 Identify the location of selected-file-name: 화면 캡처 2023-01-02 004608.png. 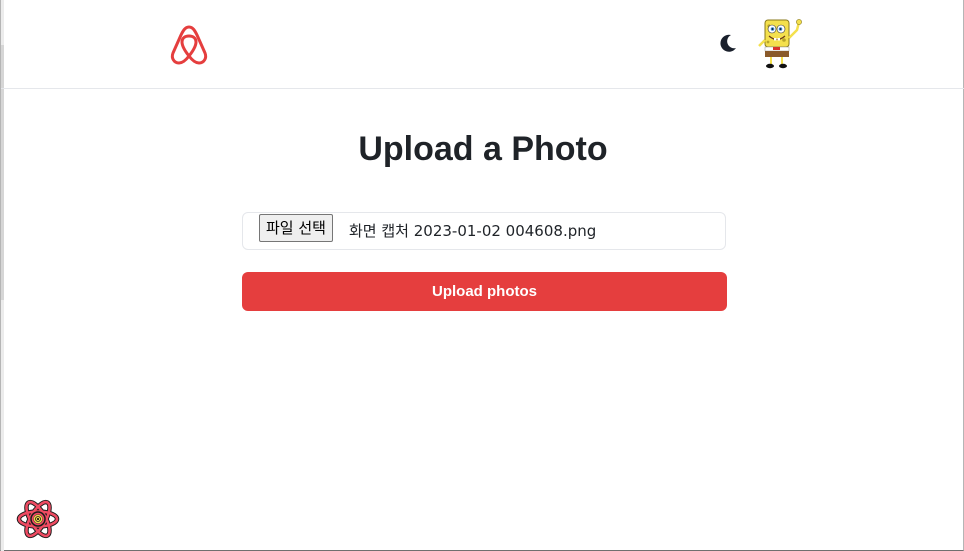
(473, 231).